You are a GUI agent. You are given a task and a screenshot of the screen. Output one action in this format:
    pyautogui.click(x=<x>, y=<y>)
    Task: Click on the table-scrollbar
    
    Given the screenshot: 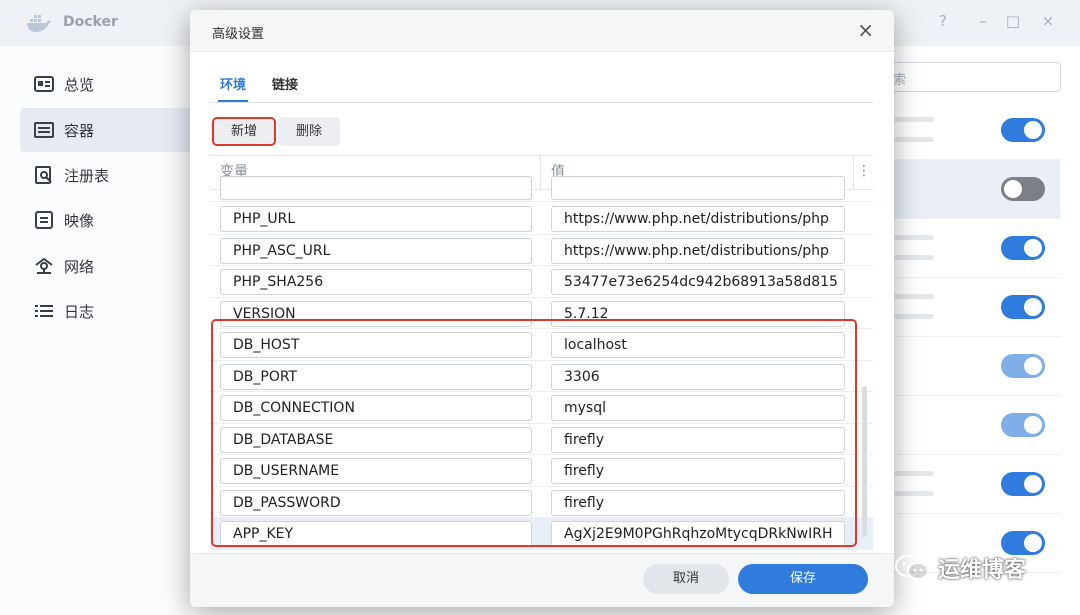 What is the action you would take?
    pyautogui.click(x=864, y=461)
    